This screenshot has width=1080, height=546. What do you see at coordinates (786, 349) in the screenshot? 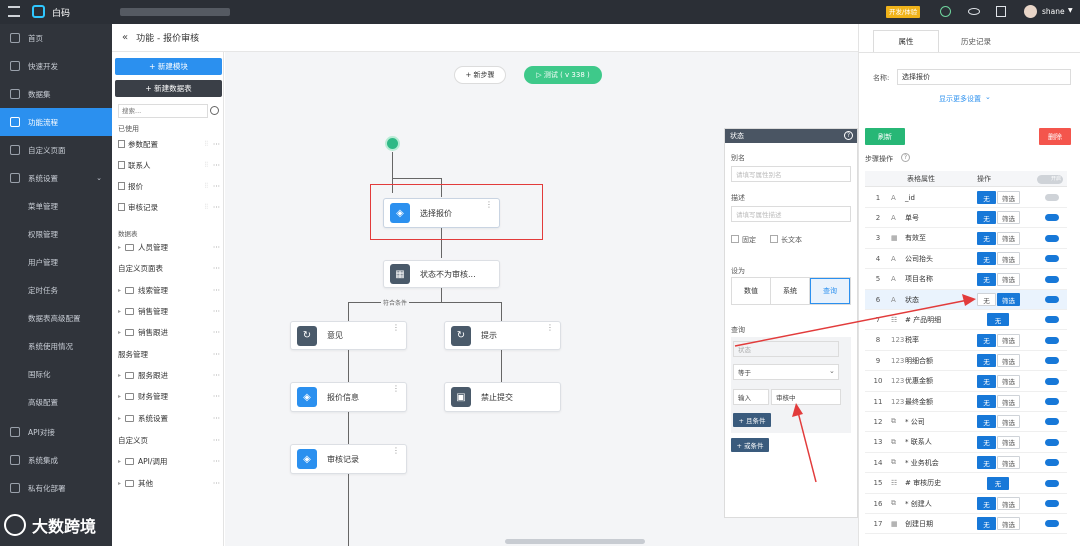
I see `query-field-select: 状态` at bounding box center [786, 349].